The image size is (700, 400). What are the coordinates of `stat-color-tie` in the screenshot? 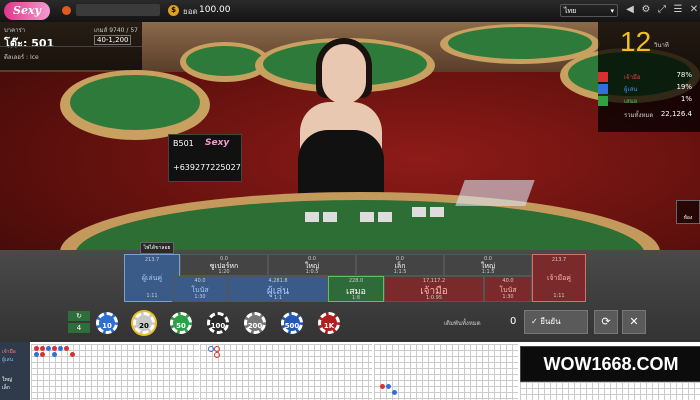 It's located at (603, 101).